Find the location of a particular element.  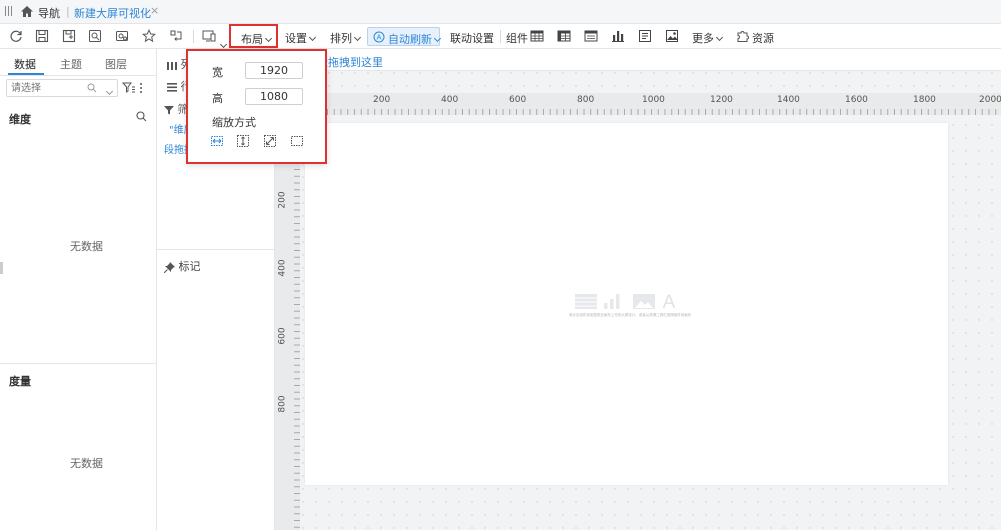

pin-icon is located at coordinates (169, 267).